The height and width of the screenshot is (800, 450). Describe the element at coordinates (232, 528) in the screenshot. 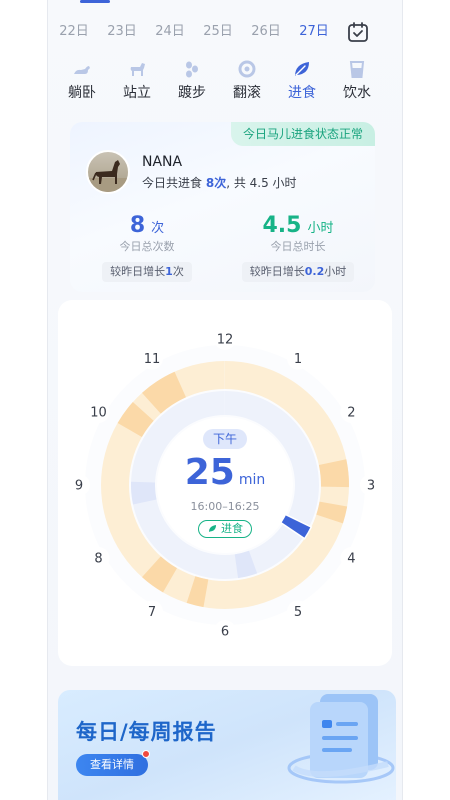

I see `activity-chip-label: 进食` at that location.